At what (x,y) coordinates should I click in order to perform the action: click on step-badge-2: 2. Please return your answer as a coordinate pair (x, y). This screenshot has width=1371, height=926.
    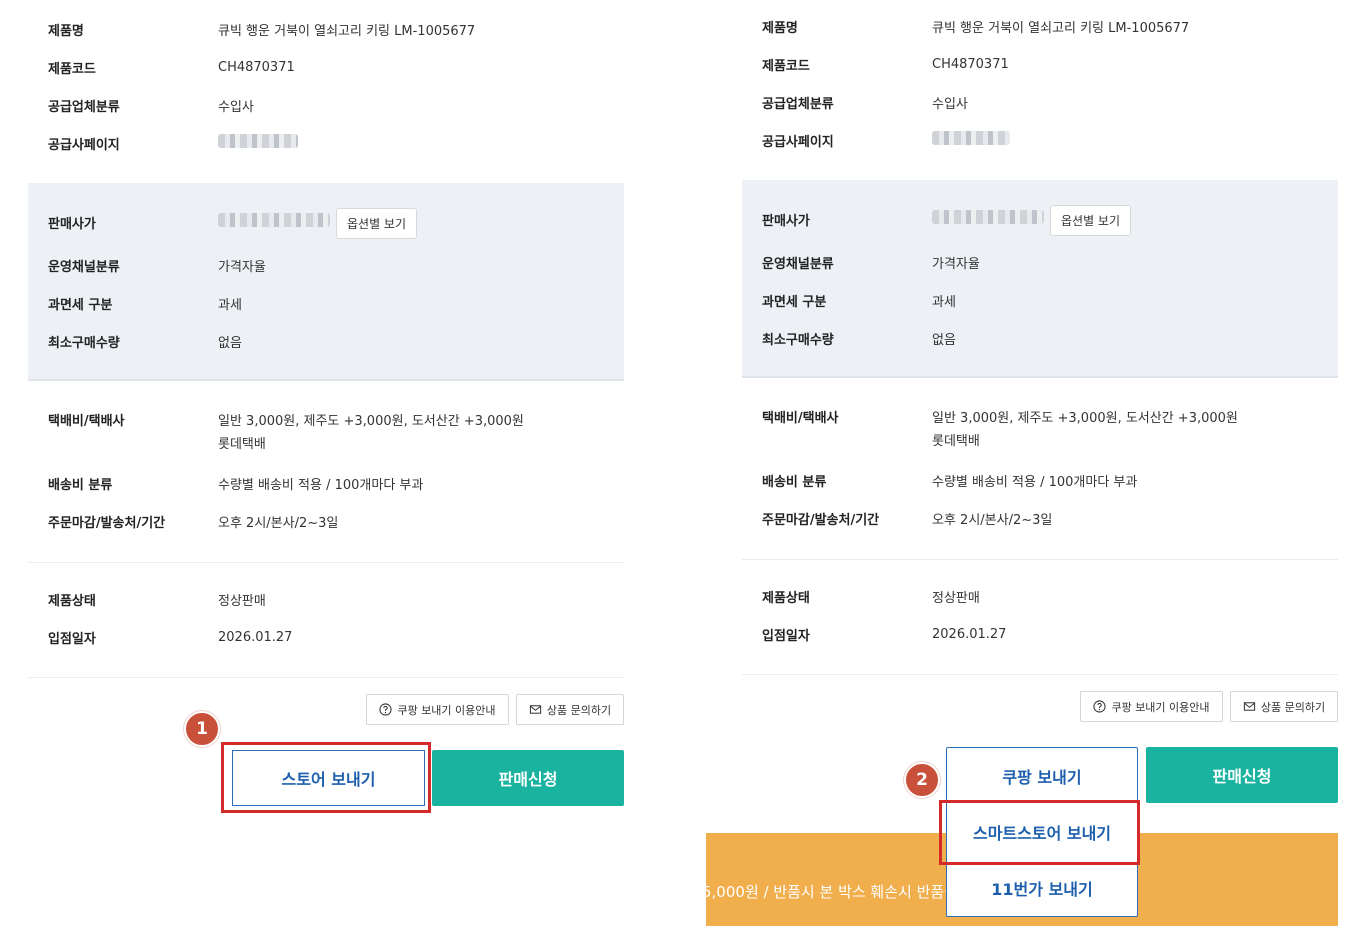
    Looking at the image, I should click on (922, 780).